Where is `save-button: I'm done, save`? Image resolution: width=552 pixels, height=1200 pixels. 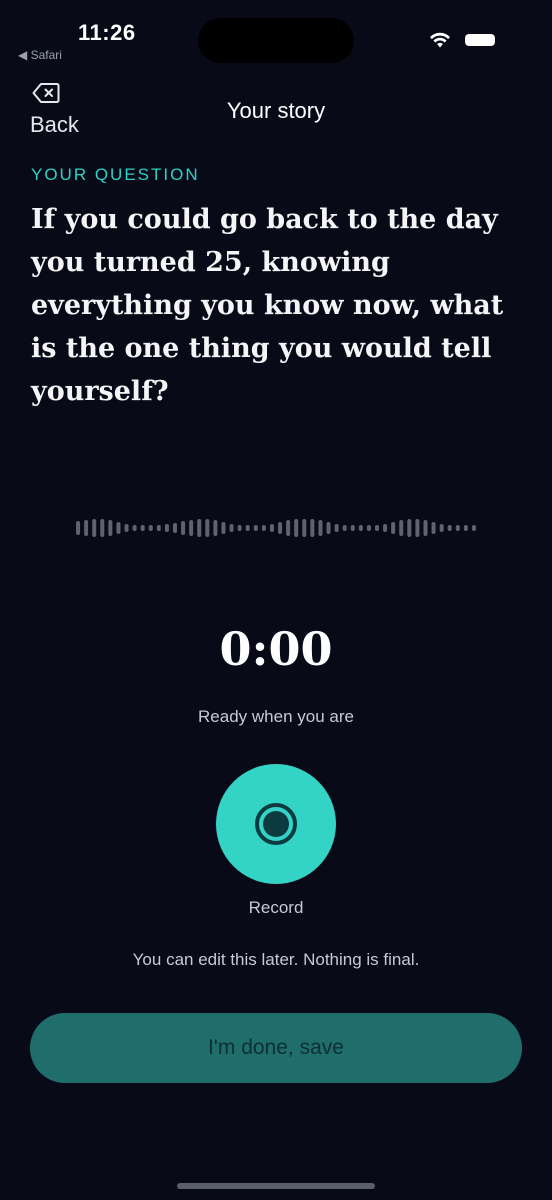 save-button: I'm done, save is located at coordinates (276, 1048).